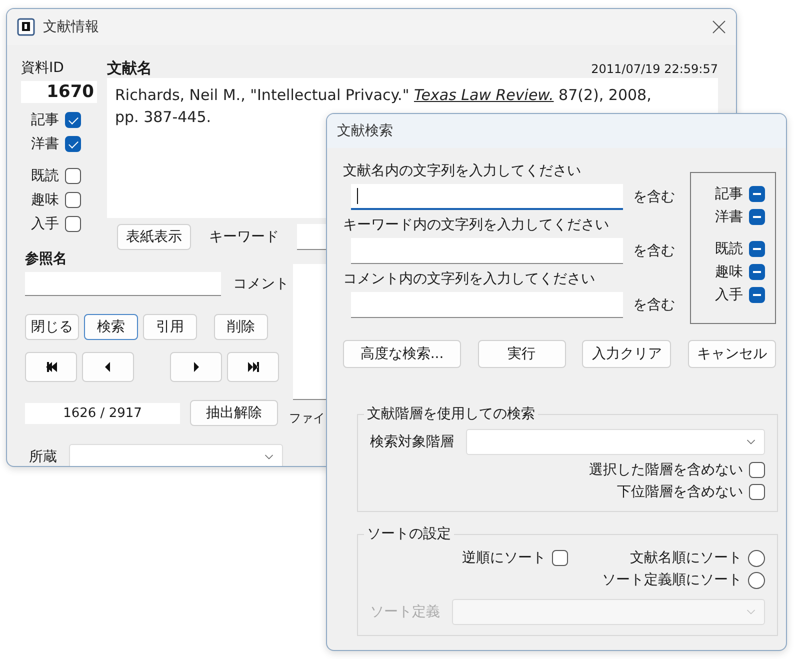  What do you see at coordinates (476, 225) in the screenshot?
I see `field-label: キーワード内の文字列を入力してください` at bounding box center [476, 225].